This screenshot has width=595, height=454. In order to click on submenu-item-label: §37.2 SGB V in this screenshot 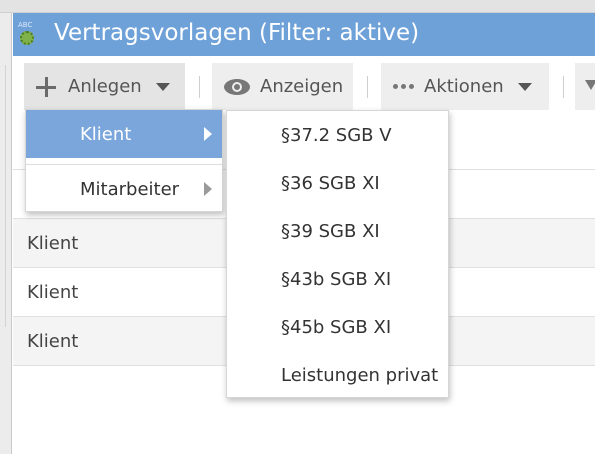, I will do `click(336, 135)`.